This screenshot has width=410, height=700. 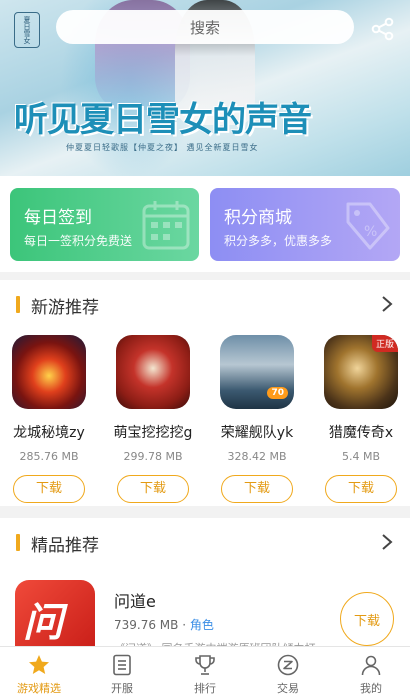 I want to click on tab-label: 排行, so click(x=205, y=688).